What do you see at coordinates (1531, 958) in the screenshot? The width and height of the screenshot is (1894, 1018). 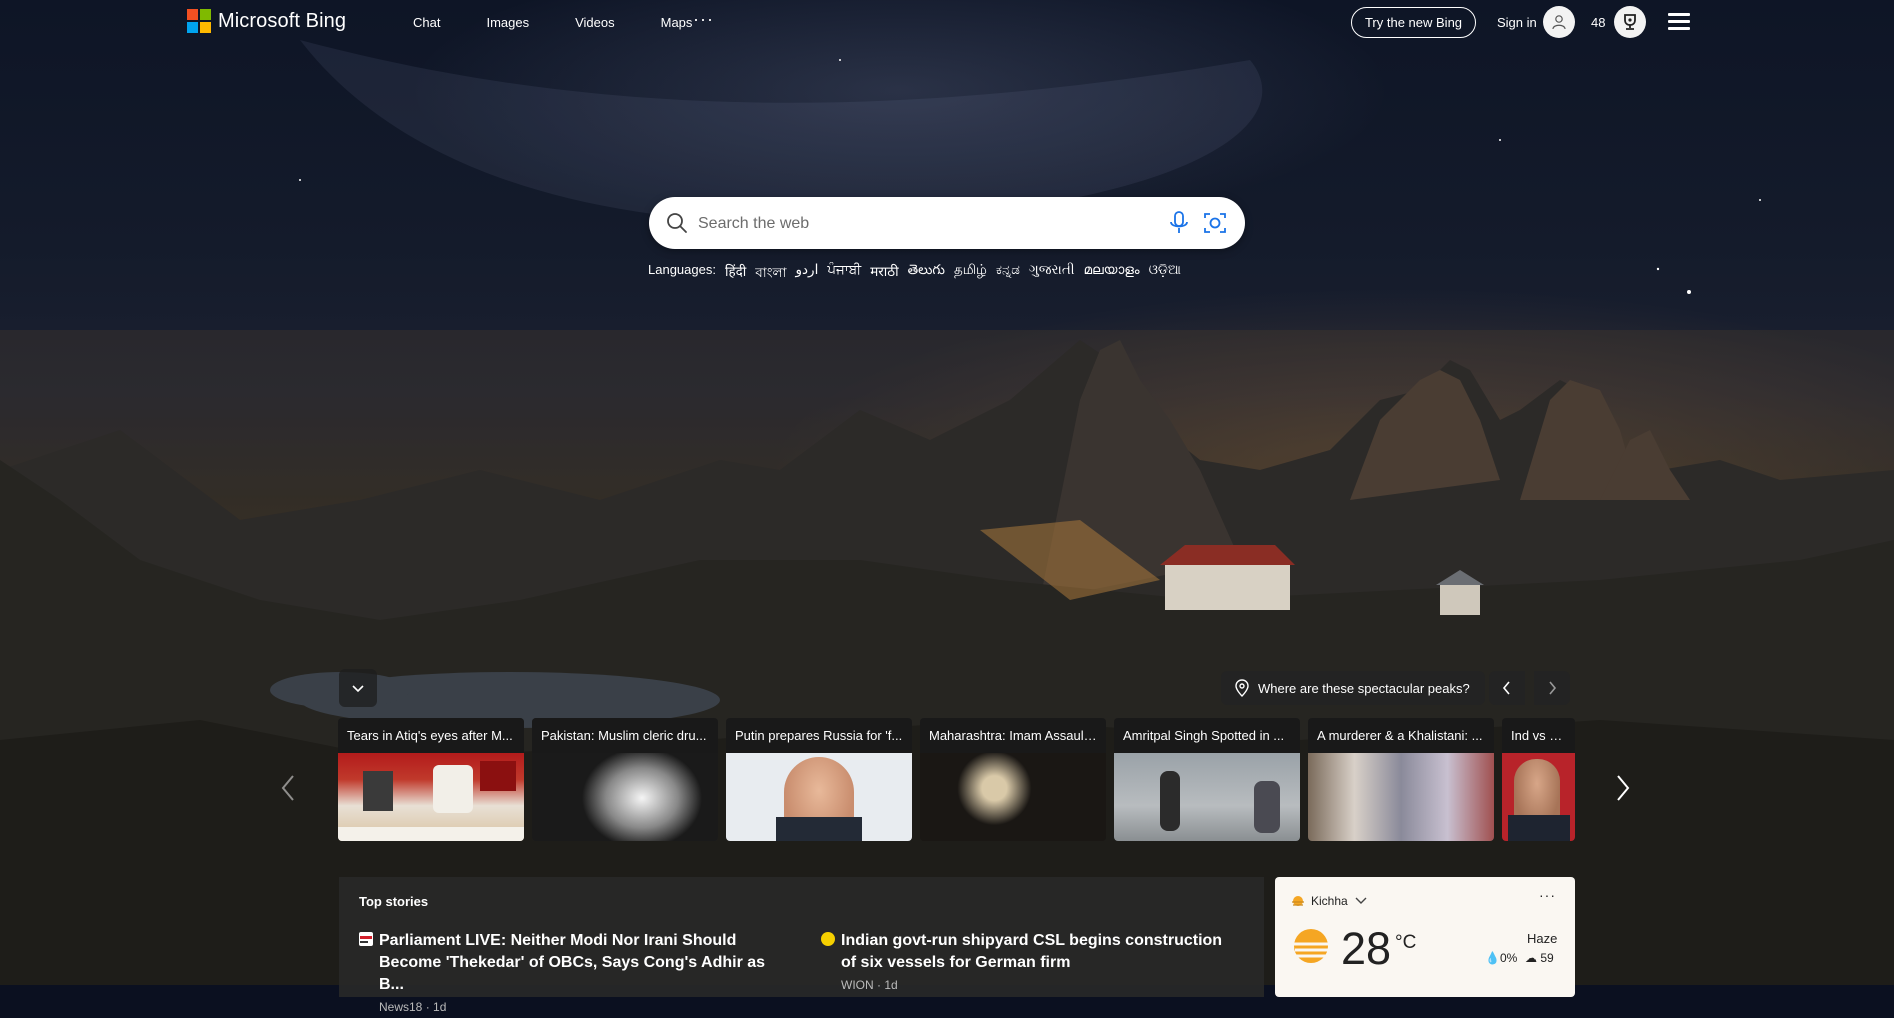 I see `aqi-icon: ☁` at bounding box center [1531, 958].